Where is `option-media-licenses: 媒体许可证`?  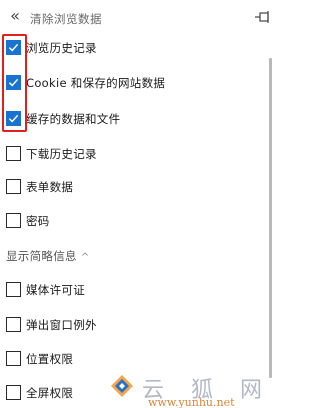 option-media-licenses: 媒体许可证 is located at coordinates (131, 291).